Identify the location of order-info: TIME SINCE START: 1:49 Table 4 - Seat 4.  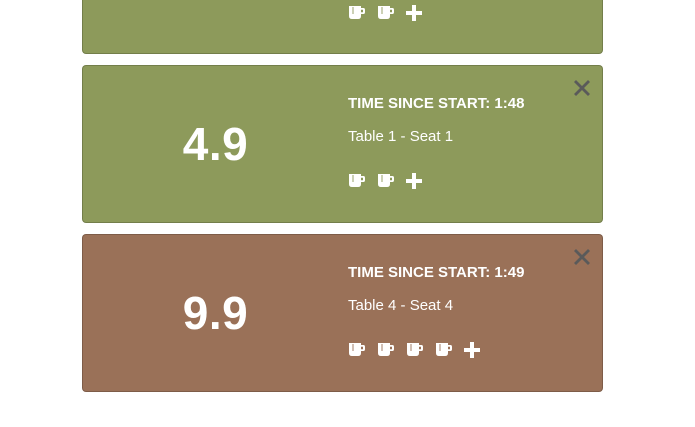
(455, 289).